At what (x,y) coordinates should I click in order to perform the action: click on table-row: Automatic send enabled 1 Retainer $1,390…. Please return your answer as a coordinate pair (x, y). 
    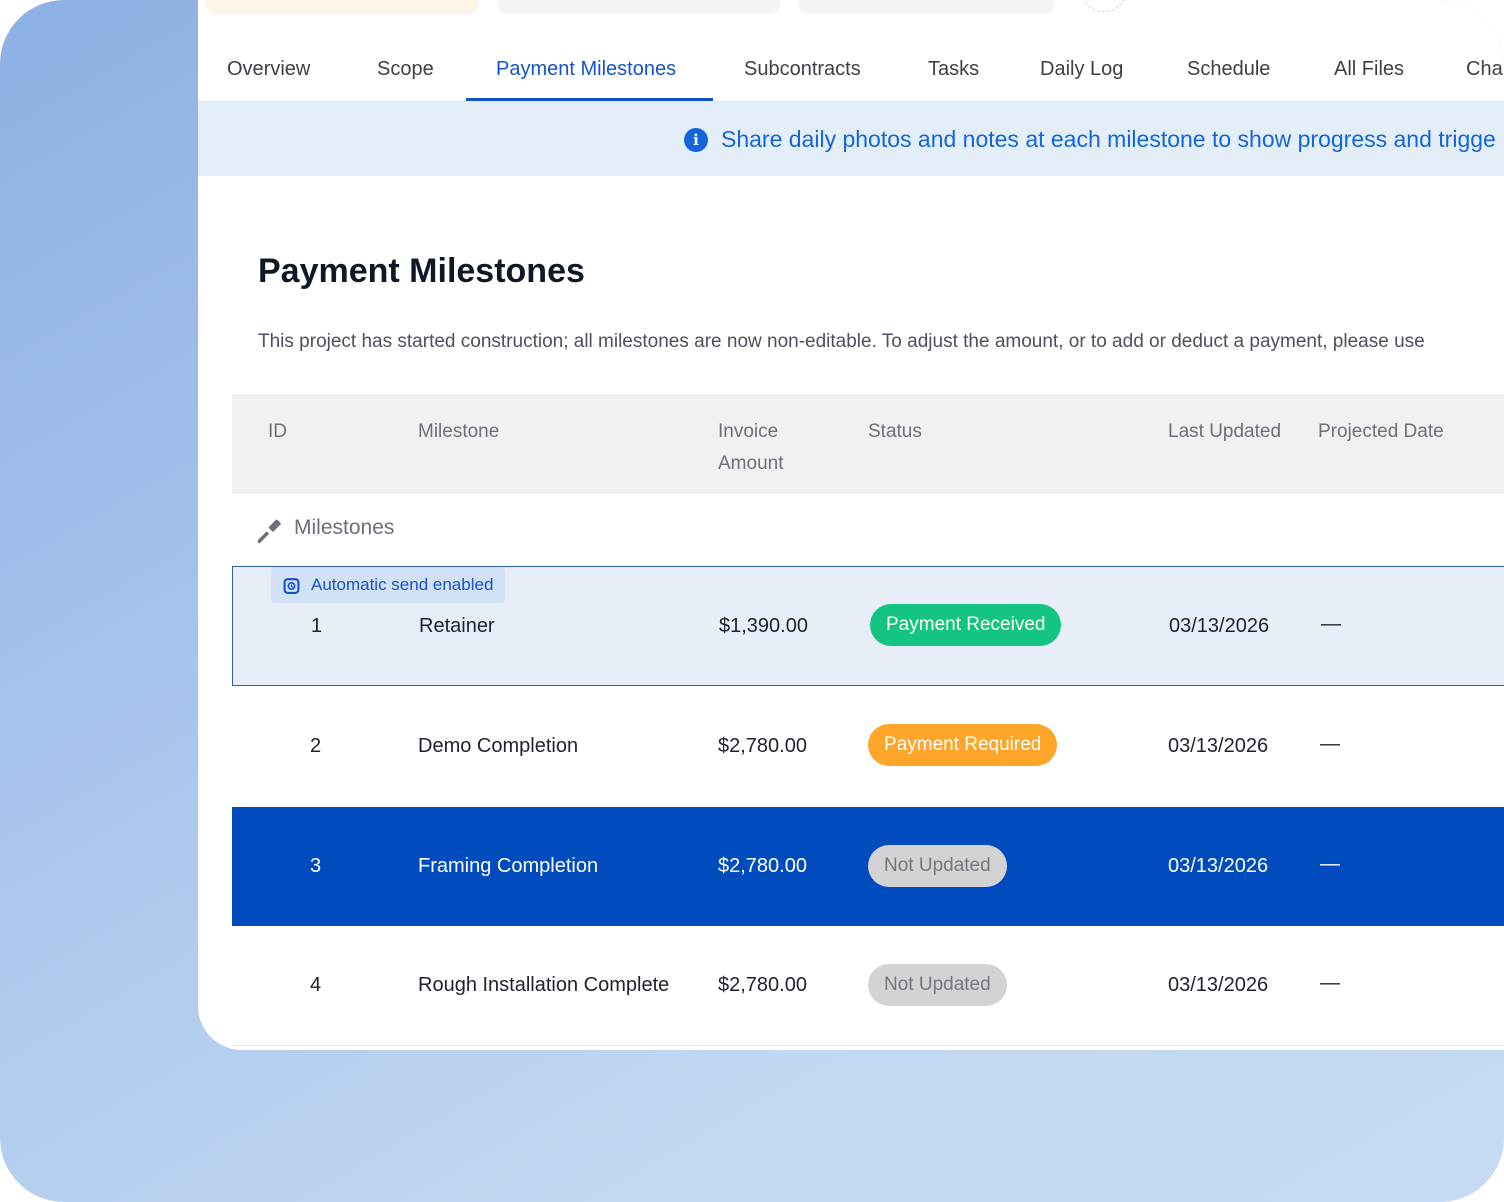
    Looking at the image, I should click on (868, 626).